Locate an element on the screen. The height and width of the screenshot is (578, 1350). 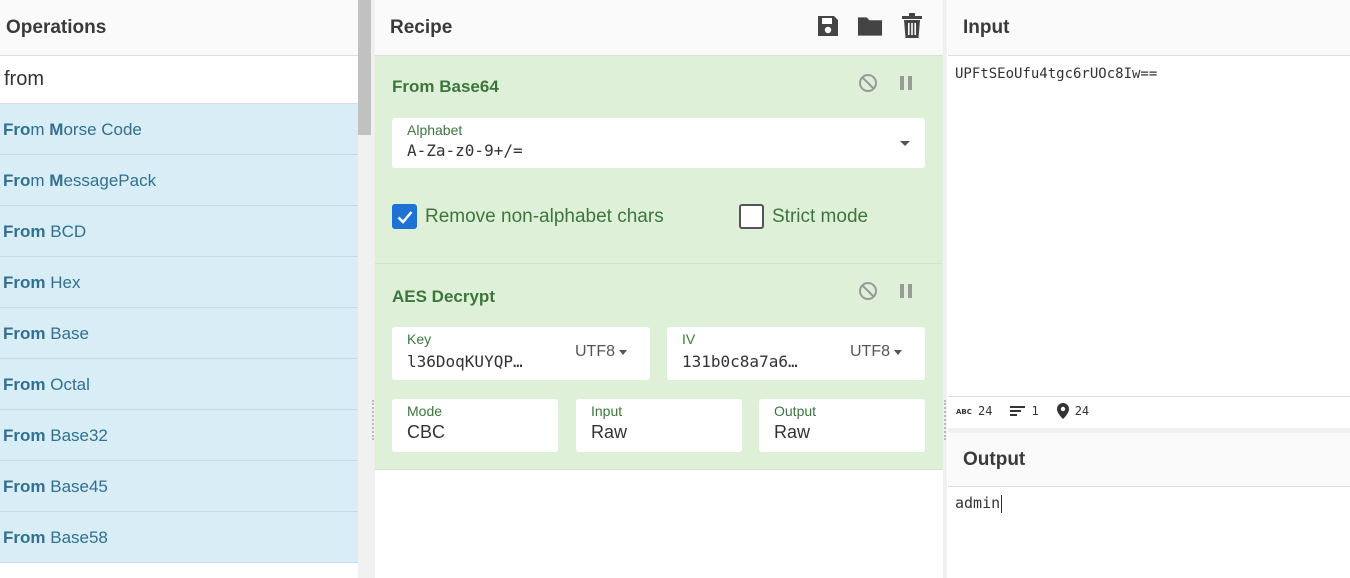
op-title-aes-decrypt: AES Decrypt is located at coordinates (443, 296).